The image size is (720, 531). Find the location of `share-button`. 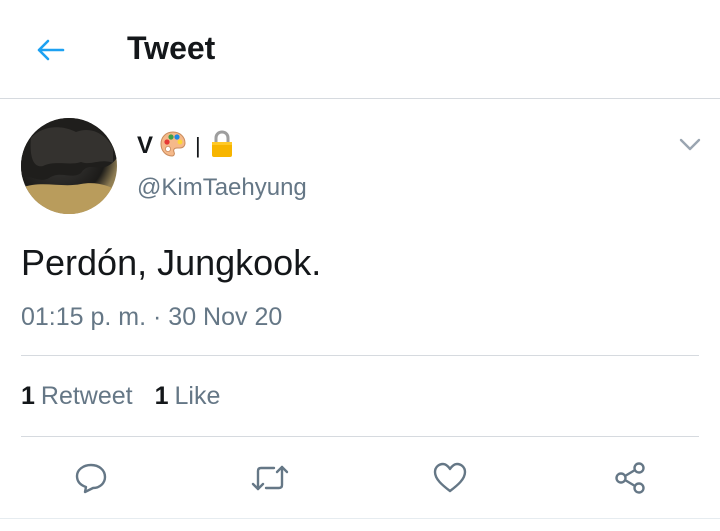

share-button is located at coordinates (630, 478).